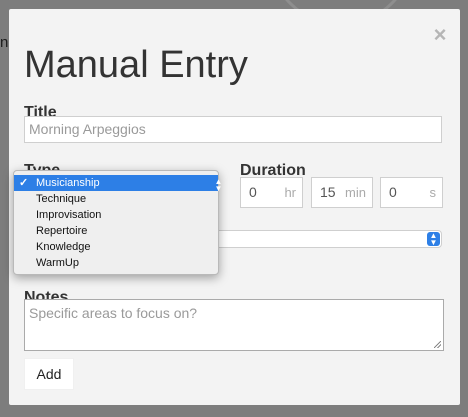 This screenshot has height=417, width=468. Describe the element at coordinates (68, 183) in the screenshot. I see `type-option-label: Musicianship` at that location.